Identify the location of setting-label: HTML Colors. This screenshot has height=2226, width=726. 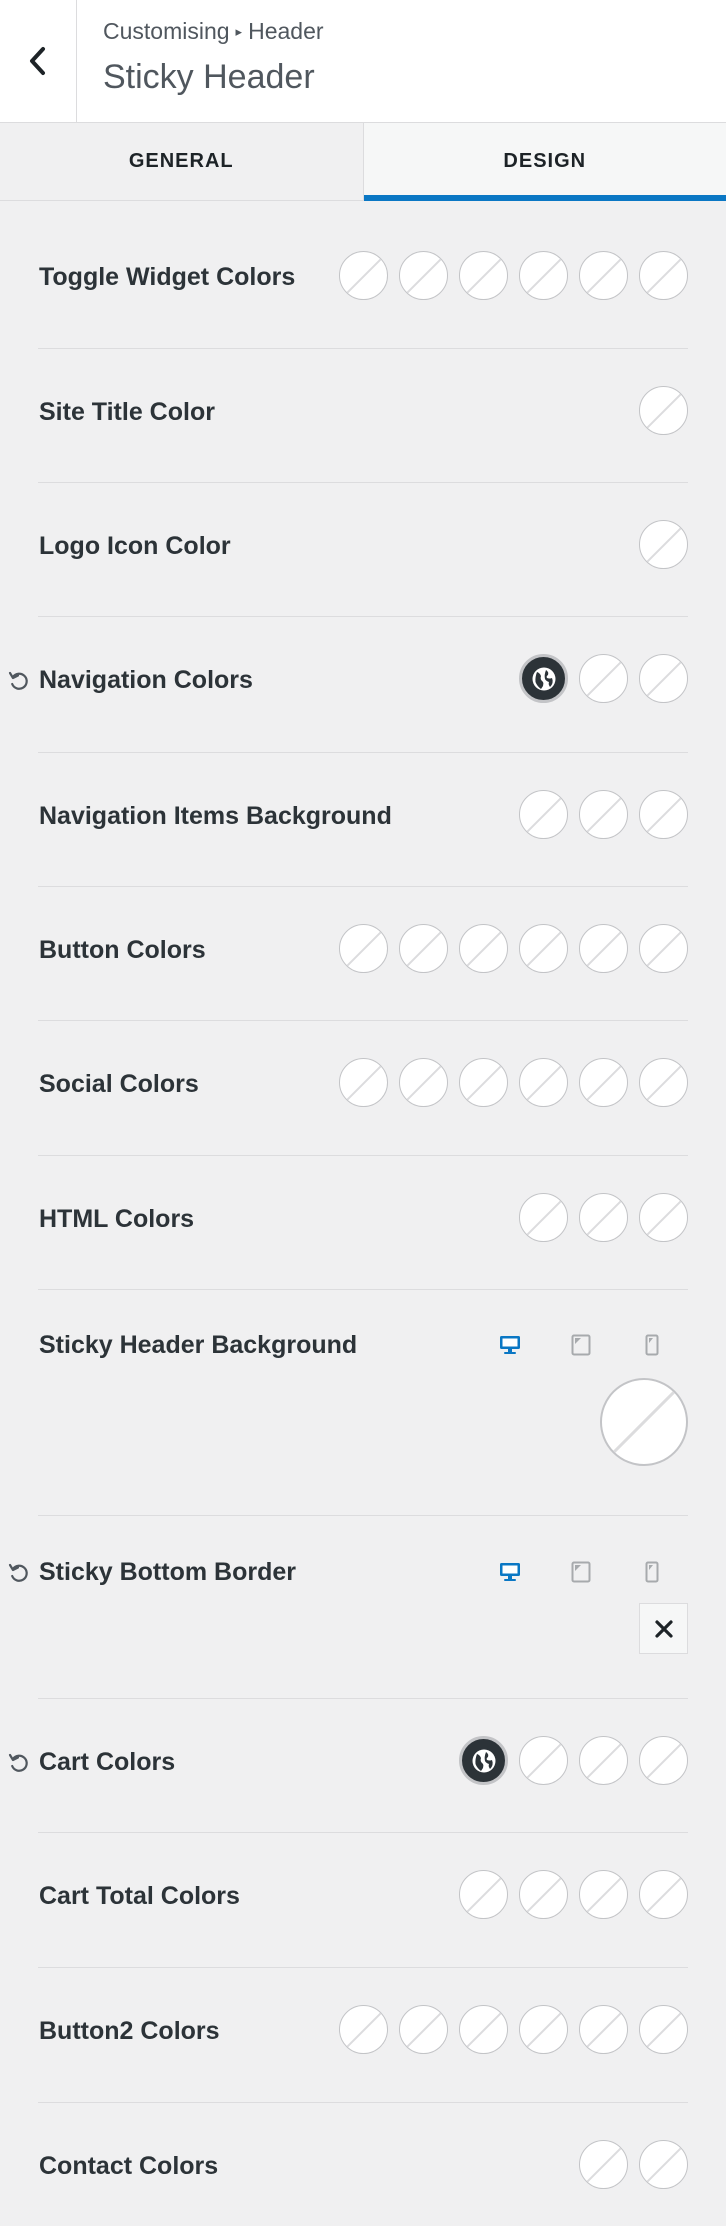
(117, 1219).